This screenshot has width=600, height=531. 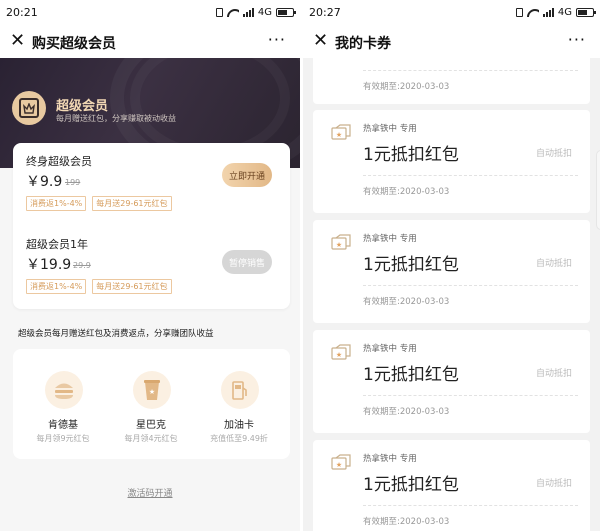 I want to click on side-scroll-handle, so click(x=598, y=190).